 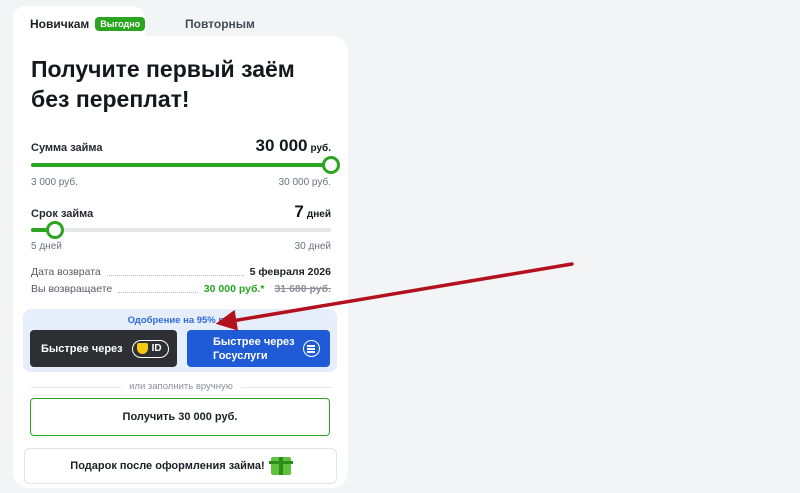 I want to click on term-label: Срок займа, so click(x=62, y=214).